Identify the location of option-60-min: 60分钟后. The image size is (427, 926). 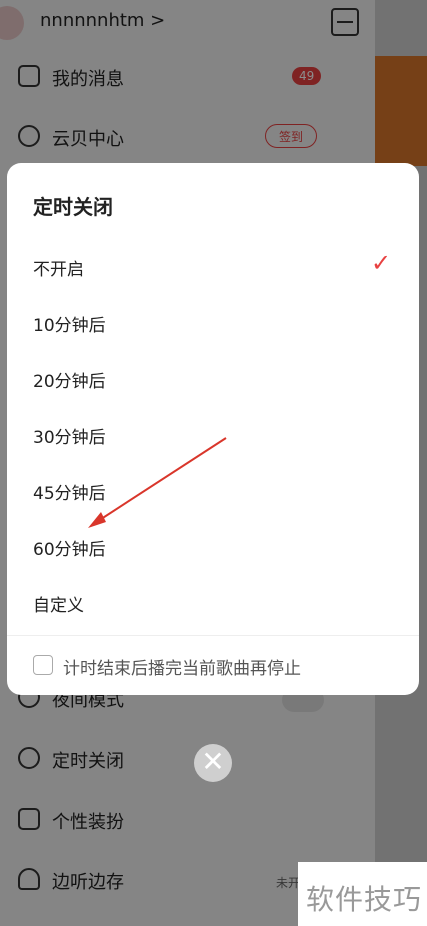
(213, 545).